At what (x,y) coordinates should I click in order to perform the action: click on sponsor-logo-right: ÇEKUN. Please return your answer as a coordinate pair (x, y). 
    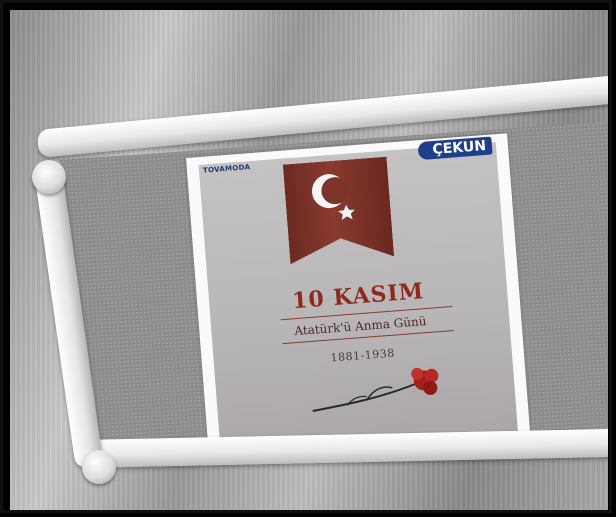
    Looking at the image, I should click on (455, 148).